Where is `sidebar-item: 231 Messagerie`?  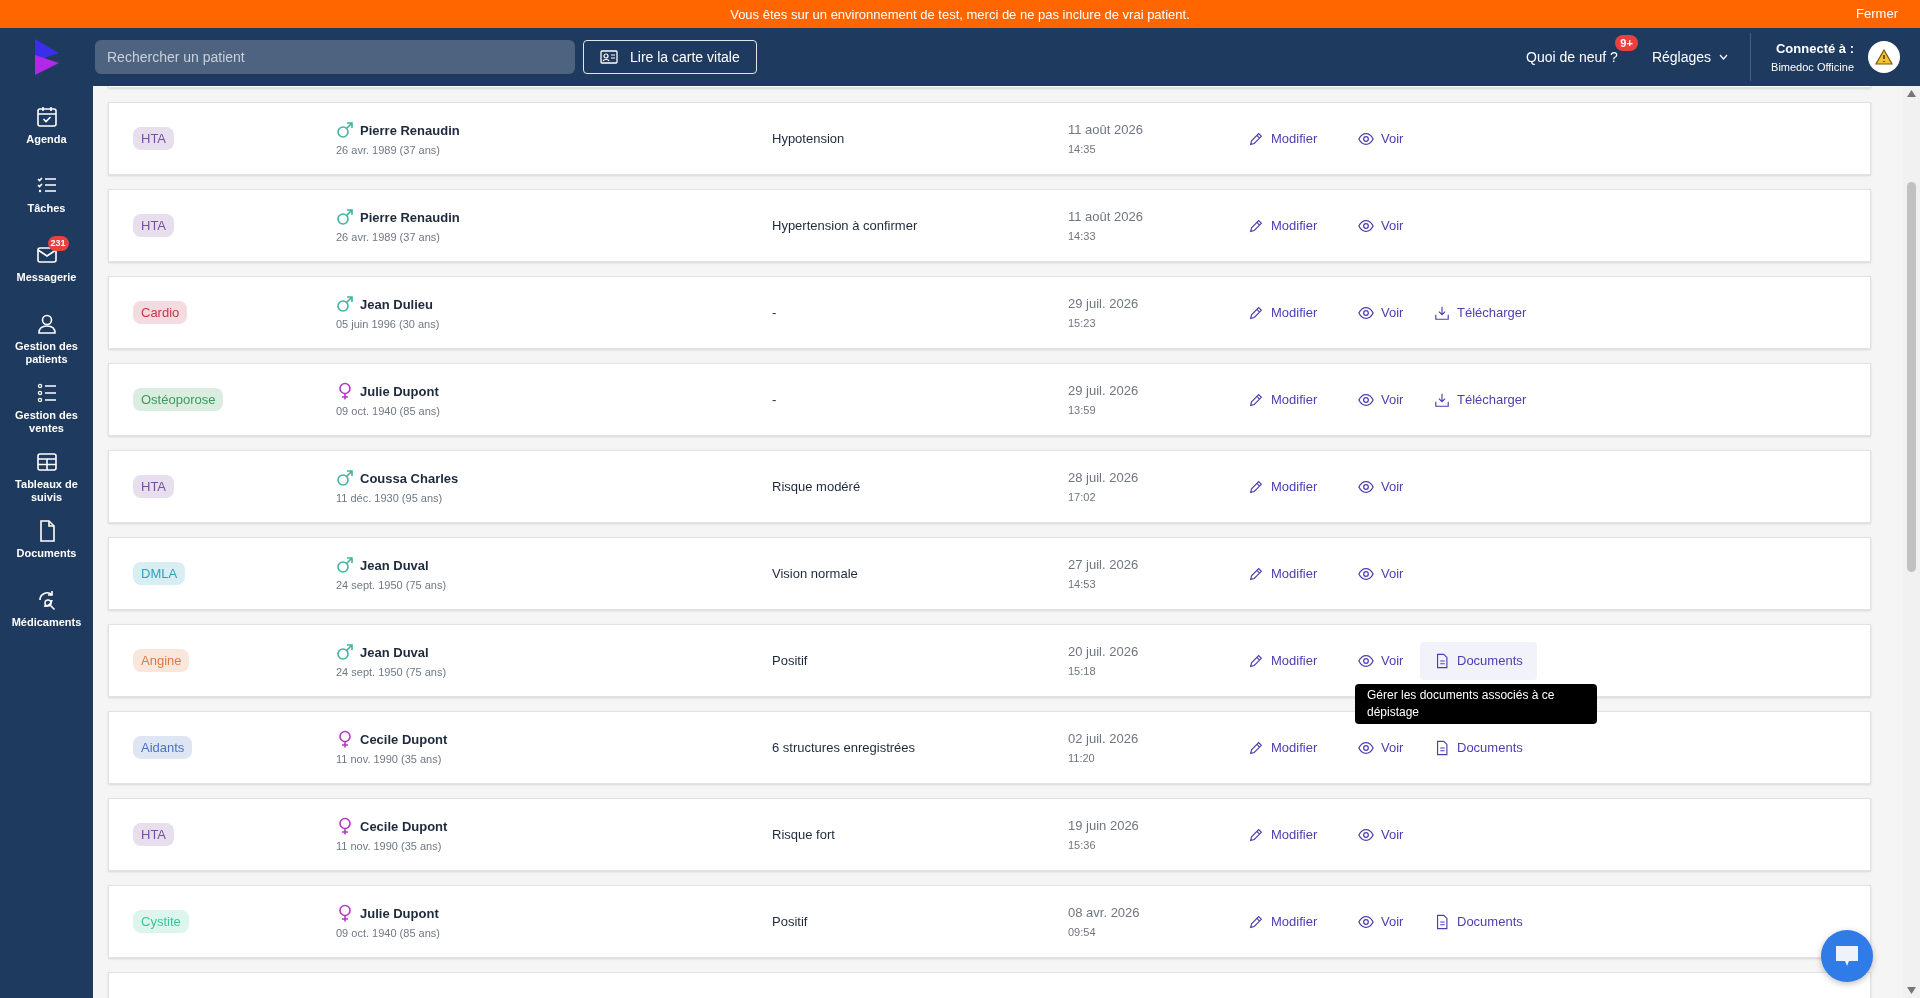 sidebar-item: 231 Messagerie is located at coordinates (46, 269).